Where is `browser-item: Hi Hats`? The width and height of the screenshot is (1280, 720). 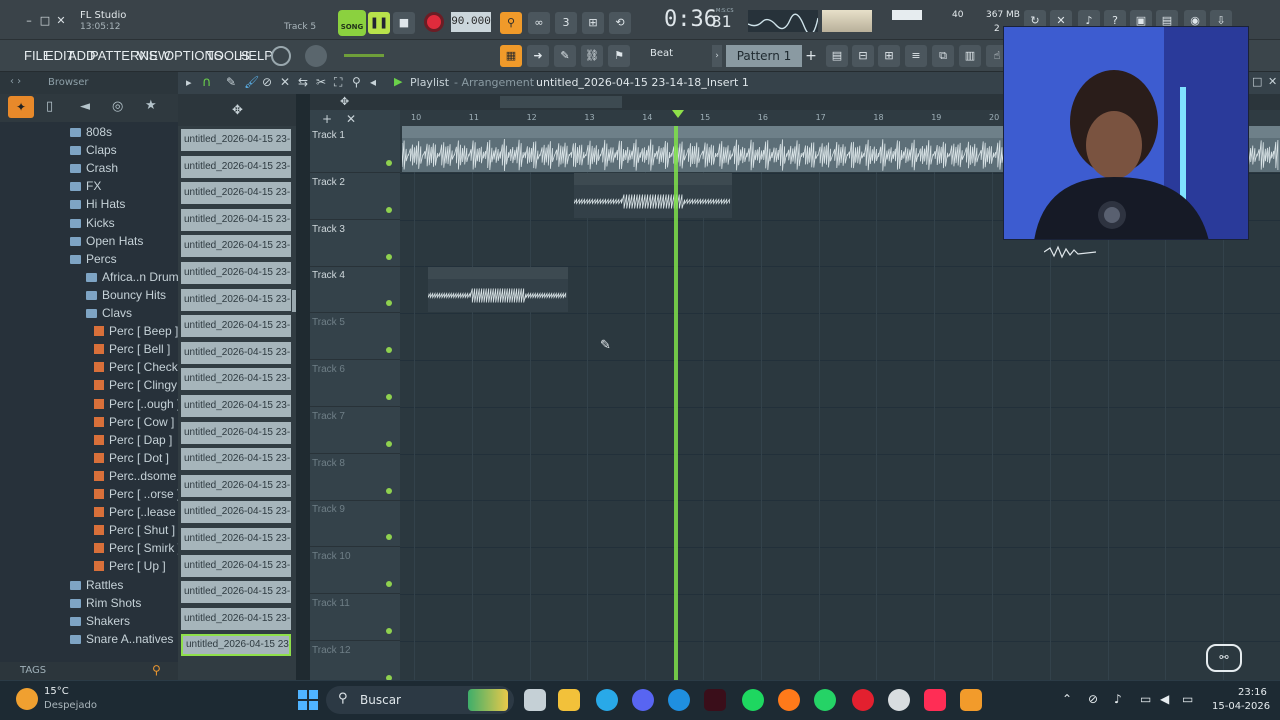
browser-item: Hi Hats is located at coordinates (97, 206).